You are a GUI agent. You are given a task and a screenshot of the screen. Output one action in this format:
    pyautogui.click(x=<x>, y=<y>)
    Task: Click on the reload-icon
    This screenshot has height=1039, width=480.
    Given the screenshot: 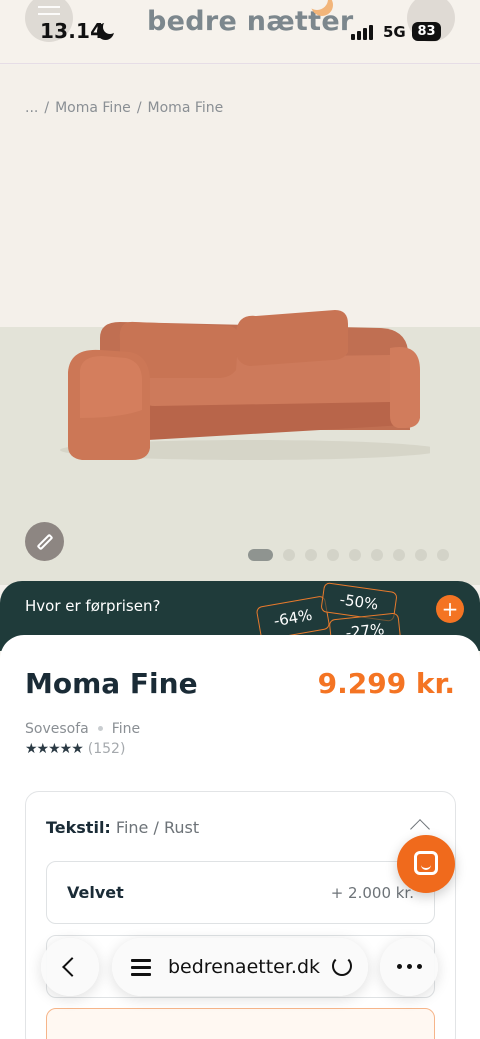 What is the action you would take?
    pyautogui.click(x=342, y=966)
    